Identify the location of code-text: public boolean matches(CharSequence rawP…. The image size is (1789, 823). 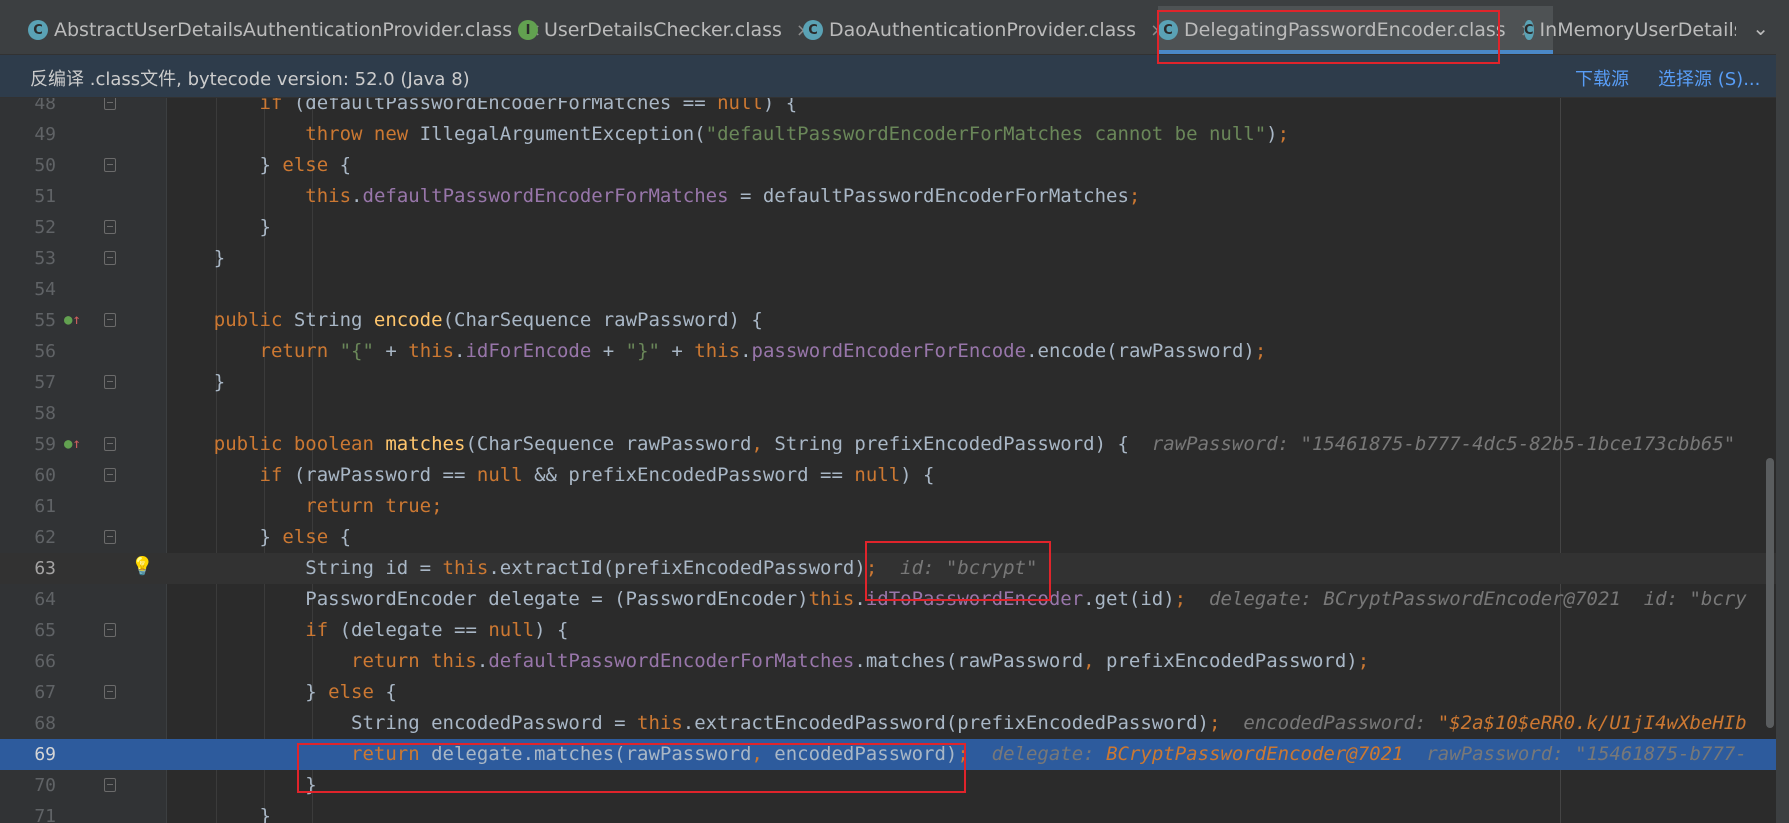
(974, 444).